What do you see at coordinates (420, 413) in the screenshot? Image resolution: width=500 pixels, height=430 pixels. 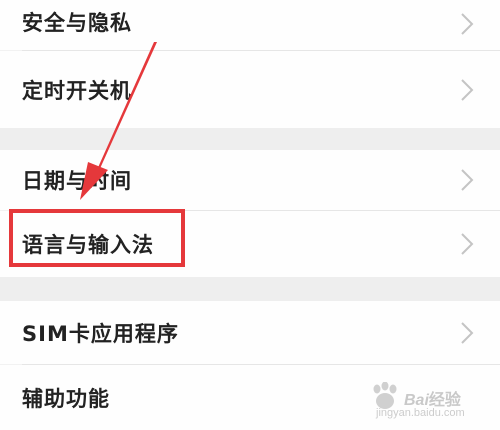 I see `watermark-url: jingyan.baidu.com` at bounding box center [420, 413].